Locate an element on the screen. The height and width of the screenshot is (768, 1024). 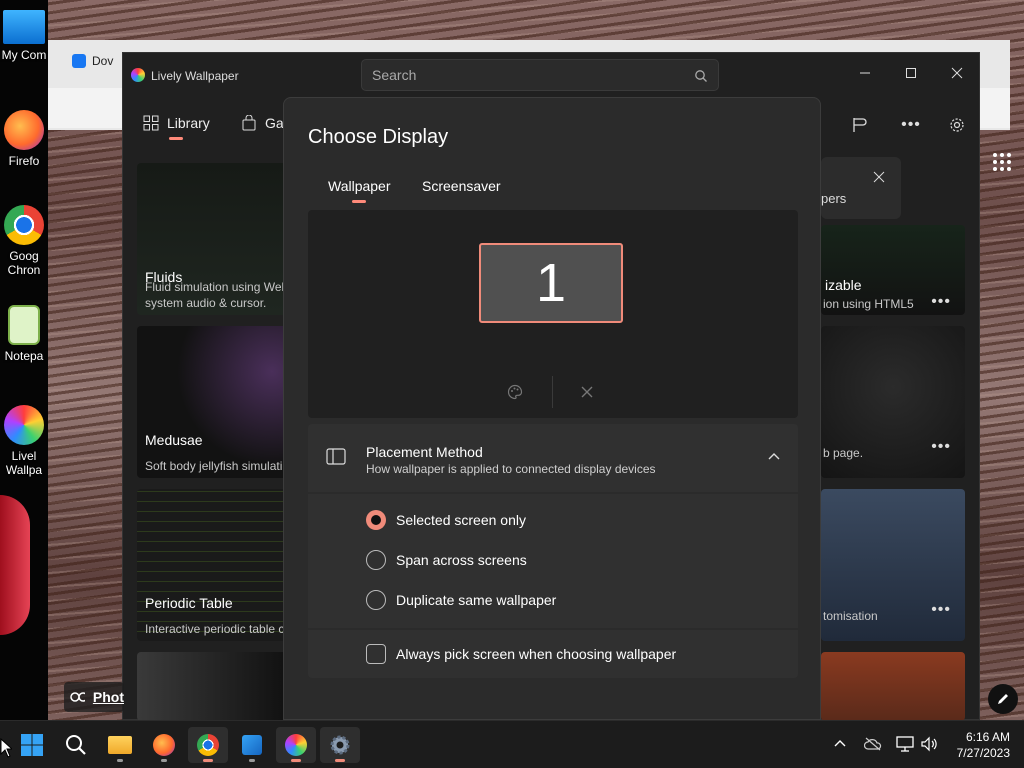
remove-wallpaper-button is located at coordinates (587, 392).